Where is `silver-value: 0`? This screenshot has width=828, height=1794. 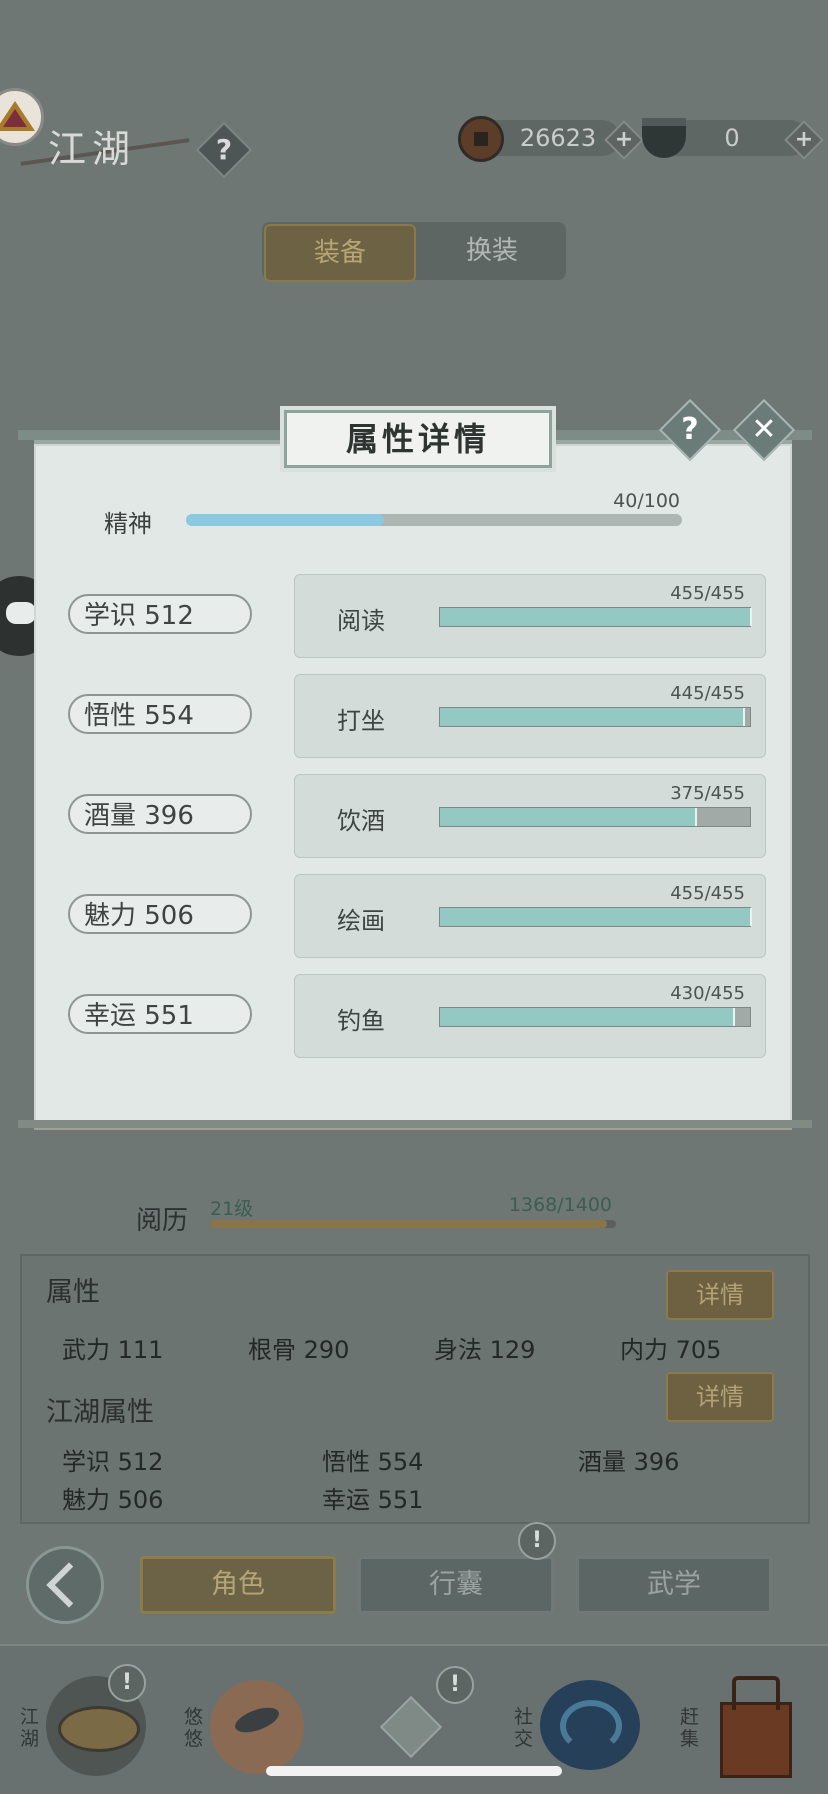
silver-value: 0 is located at coordinates (732, 138).